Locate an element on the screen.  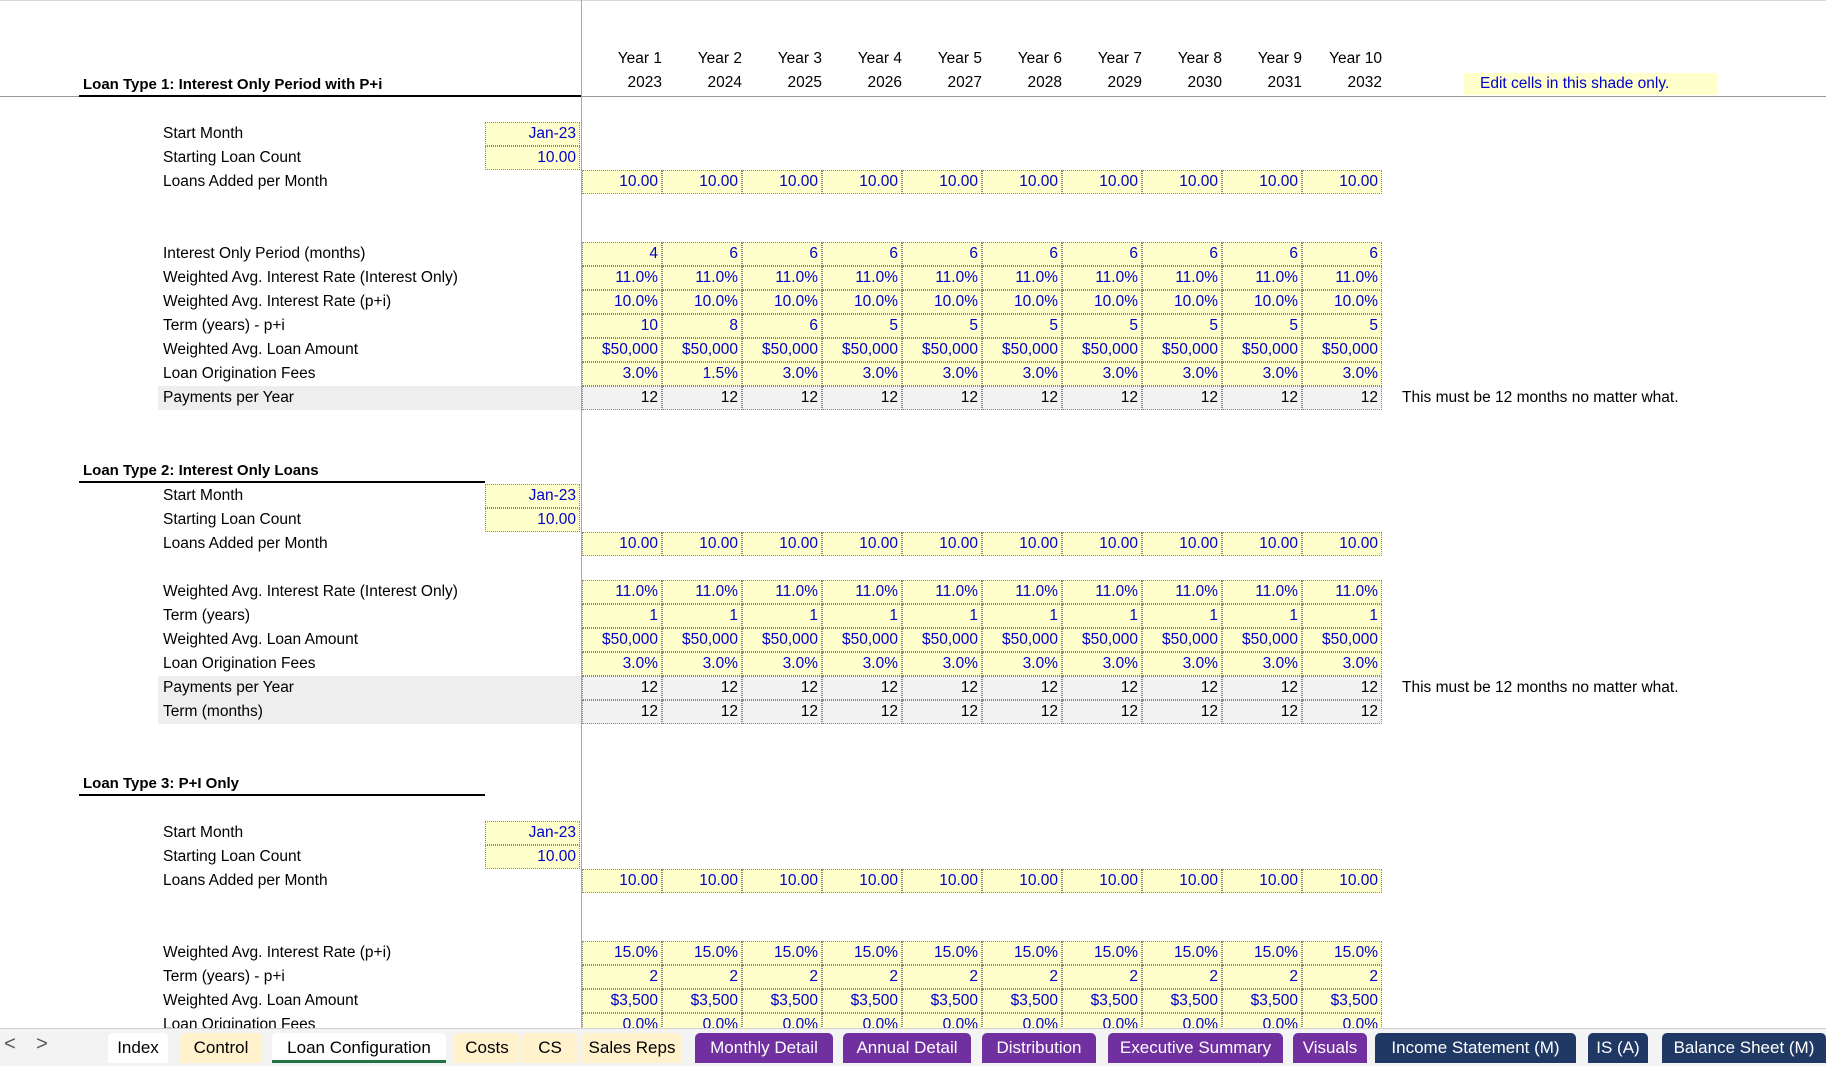
sheet-tab: CS is located at coordinates (550, 1048).